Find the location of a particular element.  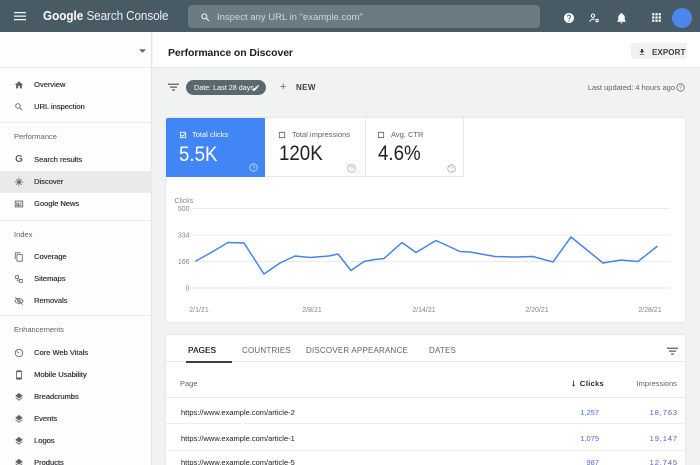

svg-text: 2/20/21 is located at coordinates (536, 310).